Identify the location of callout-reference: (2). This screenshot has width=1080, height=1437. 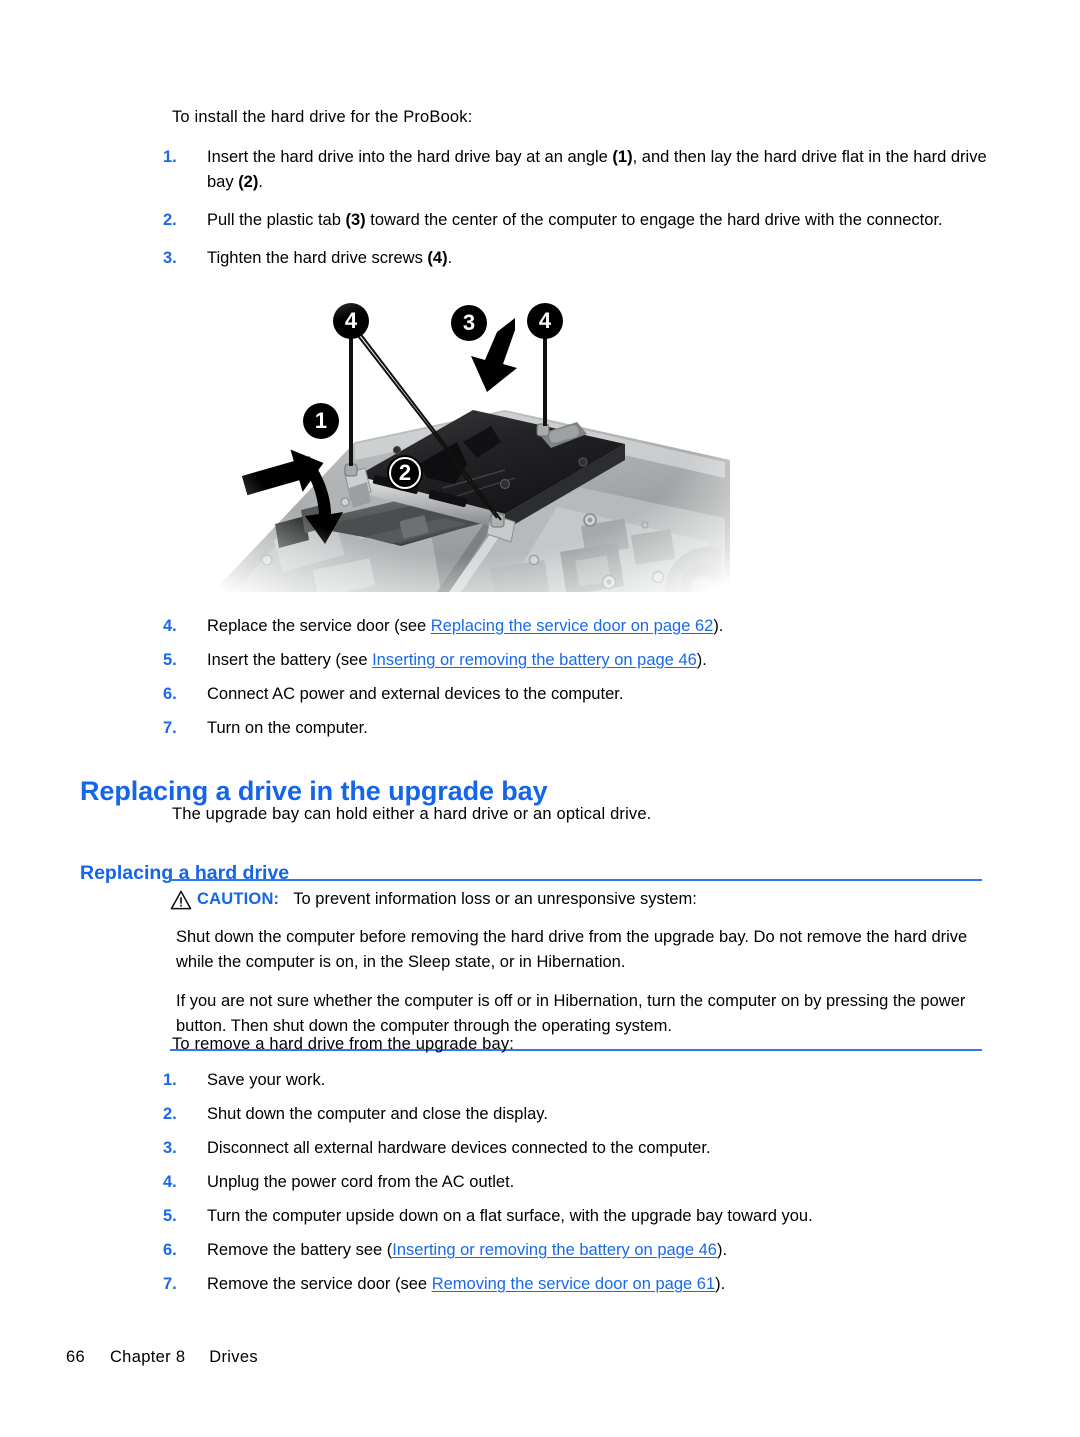
(248, 182).